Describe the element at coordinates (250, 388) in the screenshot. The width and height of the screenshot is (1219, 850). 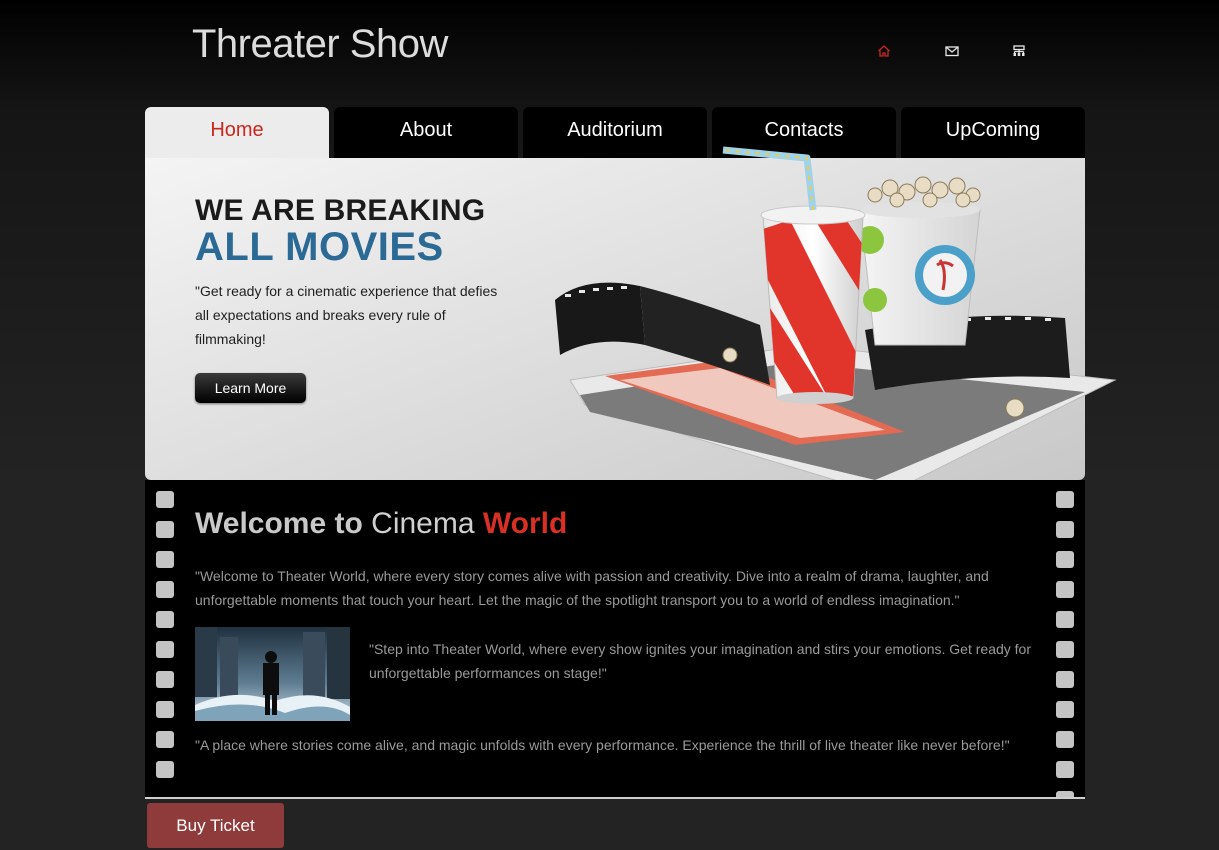
I see `learn-more-button: Learn More` at that location.